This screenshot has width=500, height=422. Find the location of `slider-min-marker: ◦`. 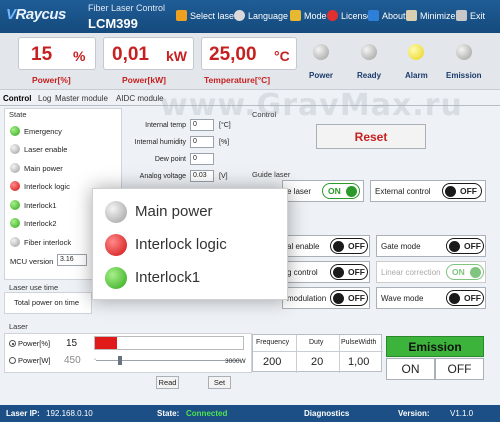

slider-min-marker: ◦ is located at coordinates (95, 360).